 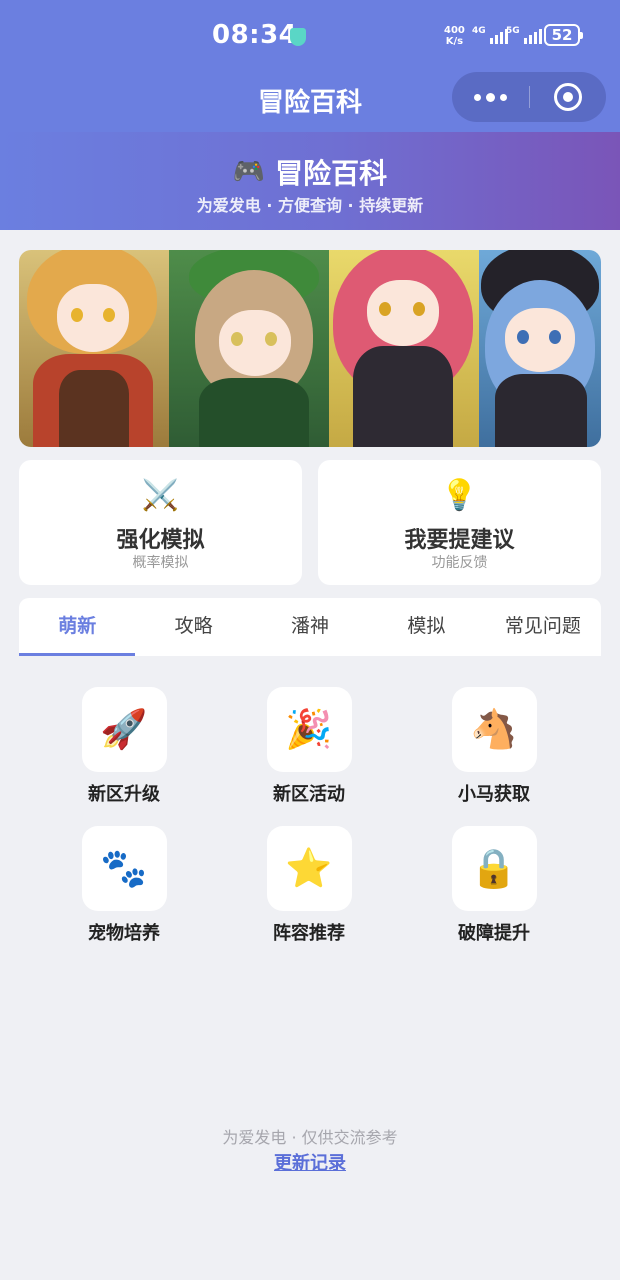 I want to click on tab-simulation: 模拟, so click(x=426, y=627).